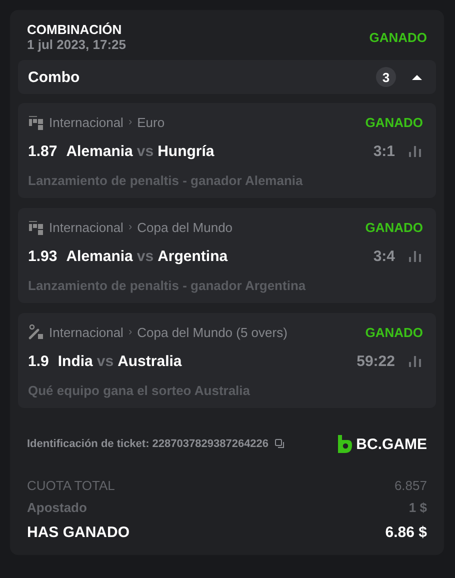 The image size is (455, 578). Describe the element at coordinates (43, 151) in the screenshot. I see `odds-value: 1.87` at that location.